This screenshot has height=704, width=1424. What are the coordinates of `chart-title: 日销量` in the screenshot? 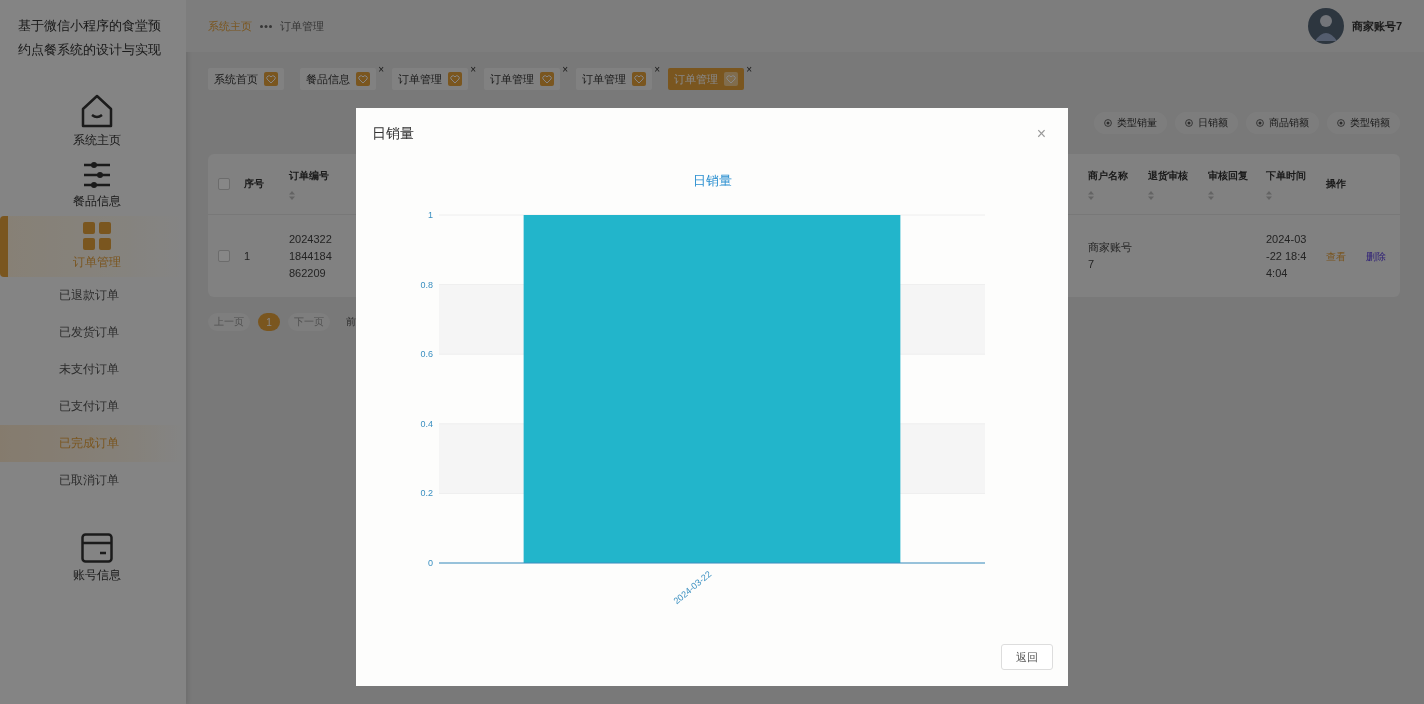 It's located at (712, 180).